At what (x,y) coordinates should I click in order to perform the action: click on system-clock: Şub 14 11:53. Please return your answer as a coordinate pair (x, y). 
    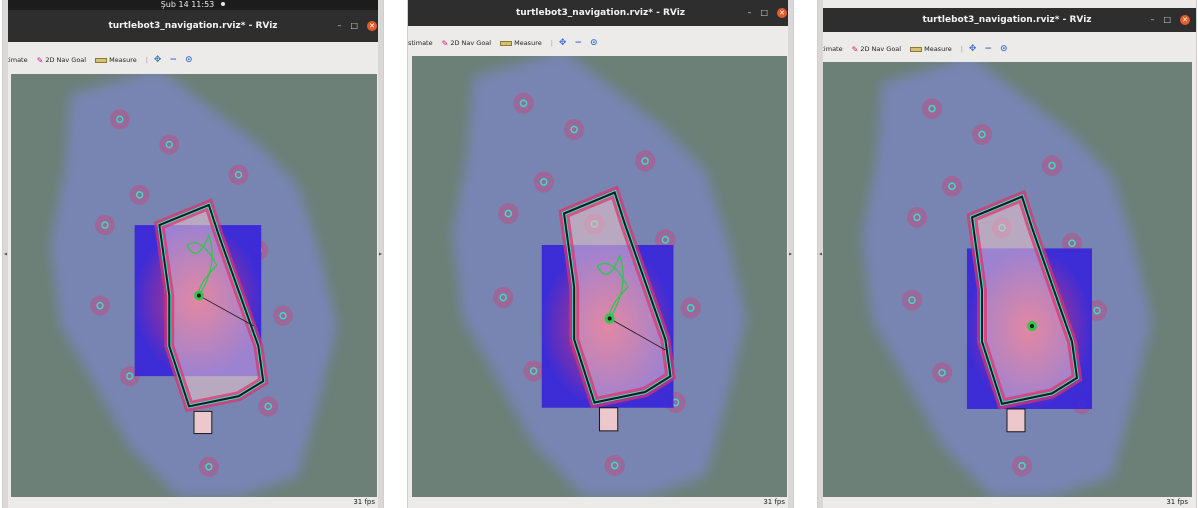
    Looking at the image, I should click on (188, 4).